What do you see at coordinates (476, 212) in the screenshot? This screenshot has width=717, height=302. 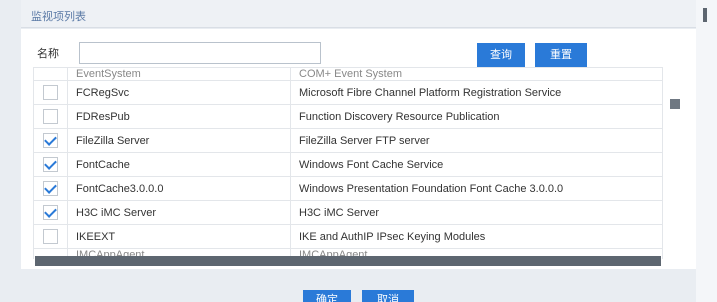 I see `service-description-cell: H3C iMC Server` at bounding box center [476, 212].